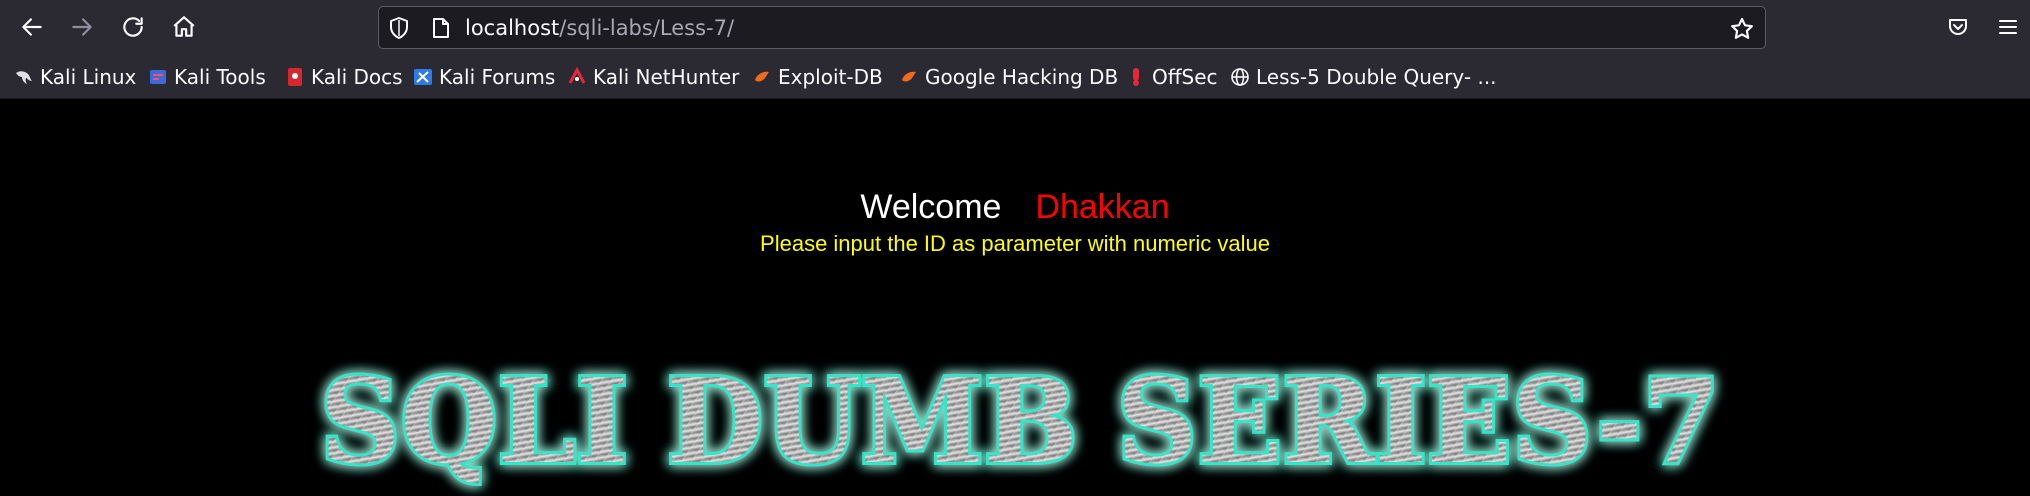  I want to click on bookmark-exploit-db: Exploit-DB, so click(817, 77).